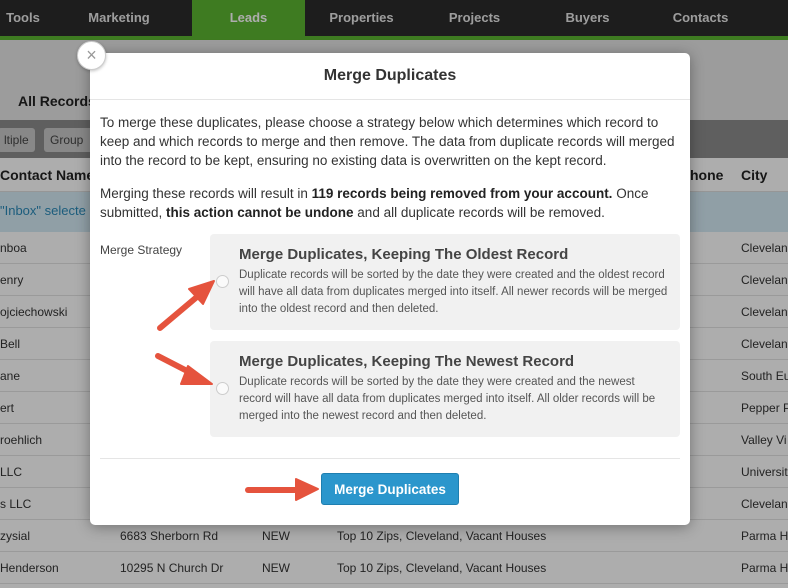  I want to click on arrow-to-newest-option-icon, so click(184, 369).